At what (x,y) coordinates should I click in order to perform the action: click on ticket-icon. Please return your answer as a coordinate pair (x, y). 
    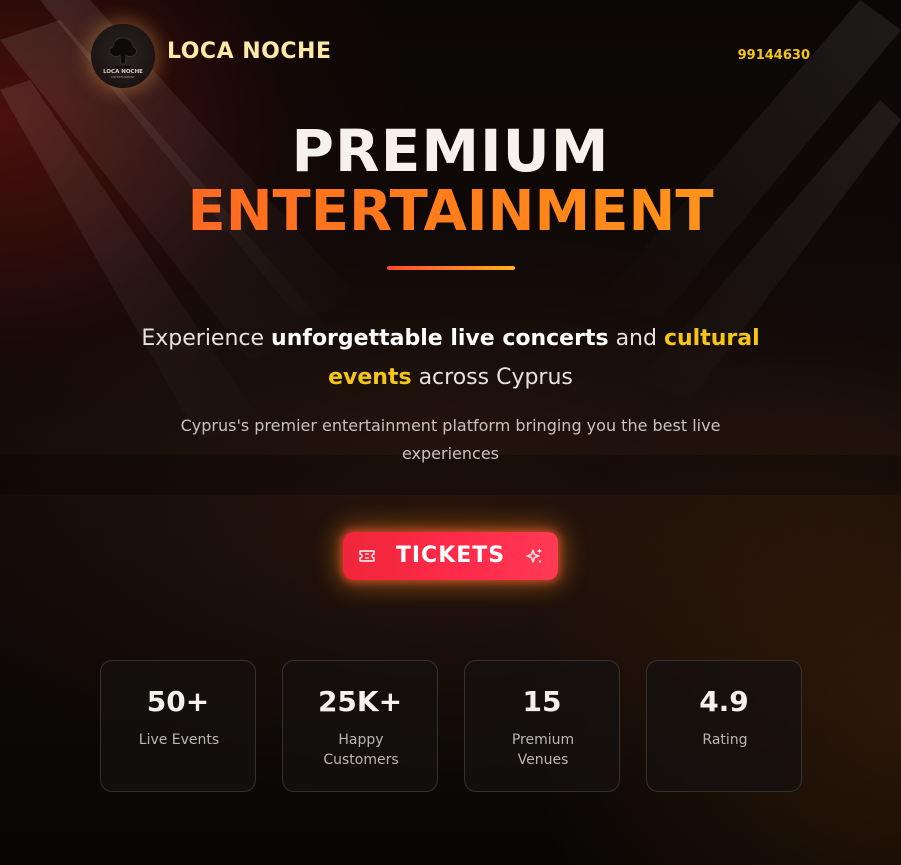
    Looking at the image, I should click on (367, 556).